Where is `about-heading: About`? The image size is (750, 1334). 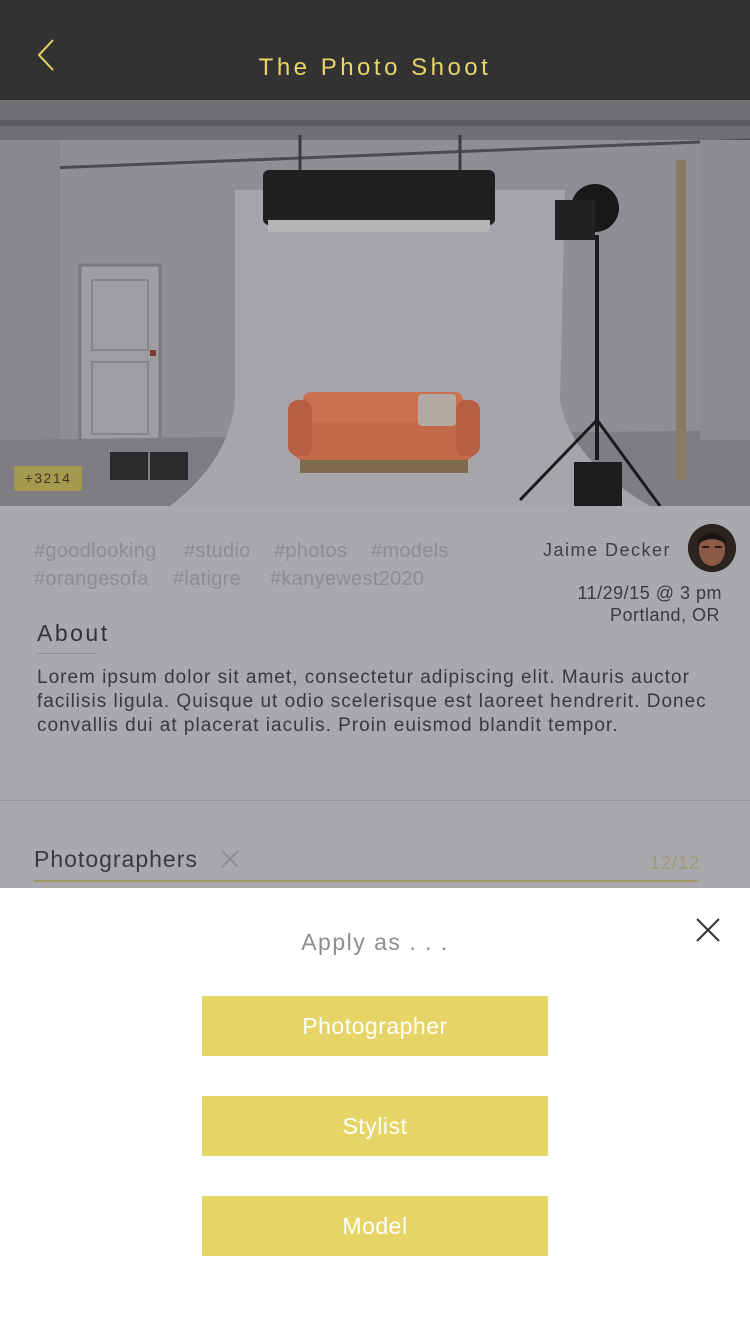
about-heading: About is located at coordinates (73, 633).